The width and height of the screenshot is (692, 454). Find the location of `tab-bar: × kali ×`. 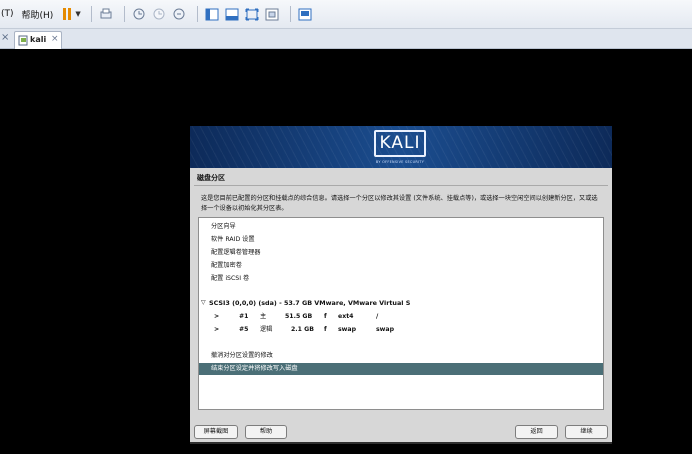

tab-bar: × kali × is located at coordinates (346, 39).